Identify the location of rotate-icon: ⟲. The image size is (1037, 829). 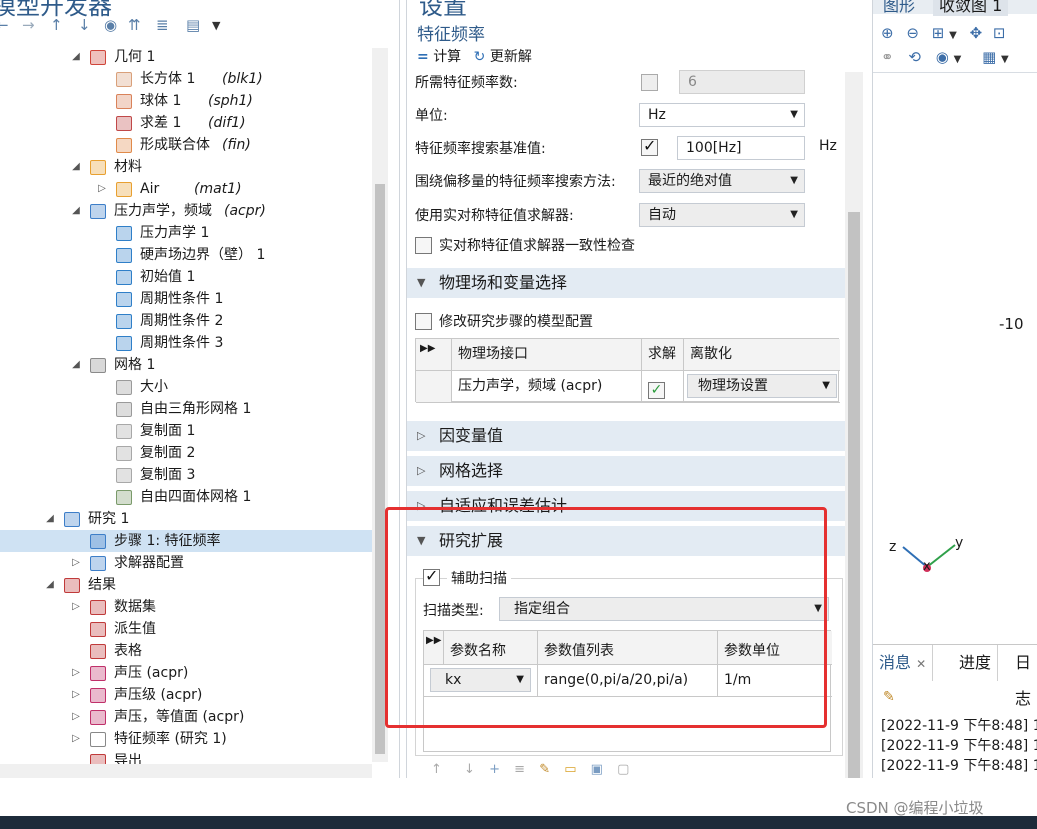
(914, 57).